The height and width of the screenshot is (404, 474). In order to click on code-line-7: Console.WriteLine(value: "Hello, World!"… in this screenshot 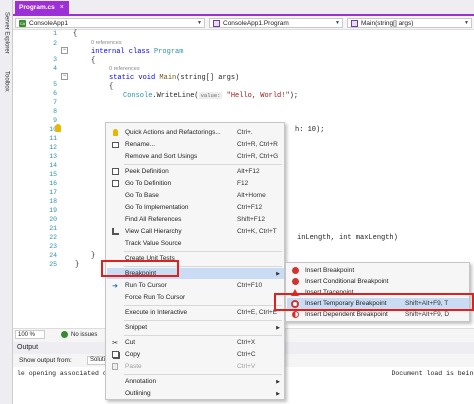, I will do `click(211, 96)`.